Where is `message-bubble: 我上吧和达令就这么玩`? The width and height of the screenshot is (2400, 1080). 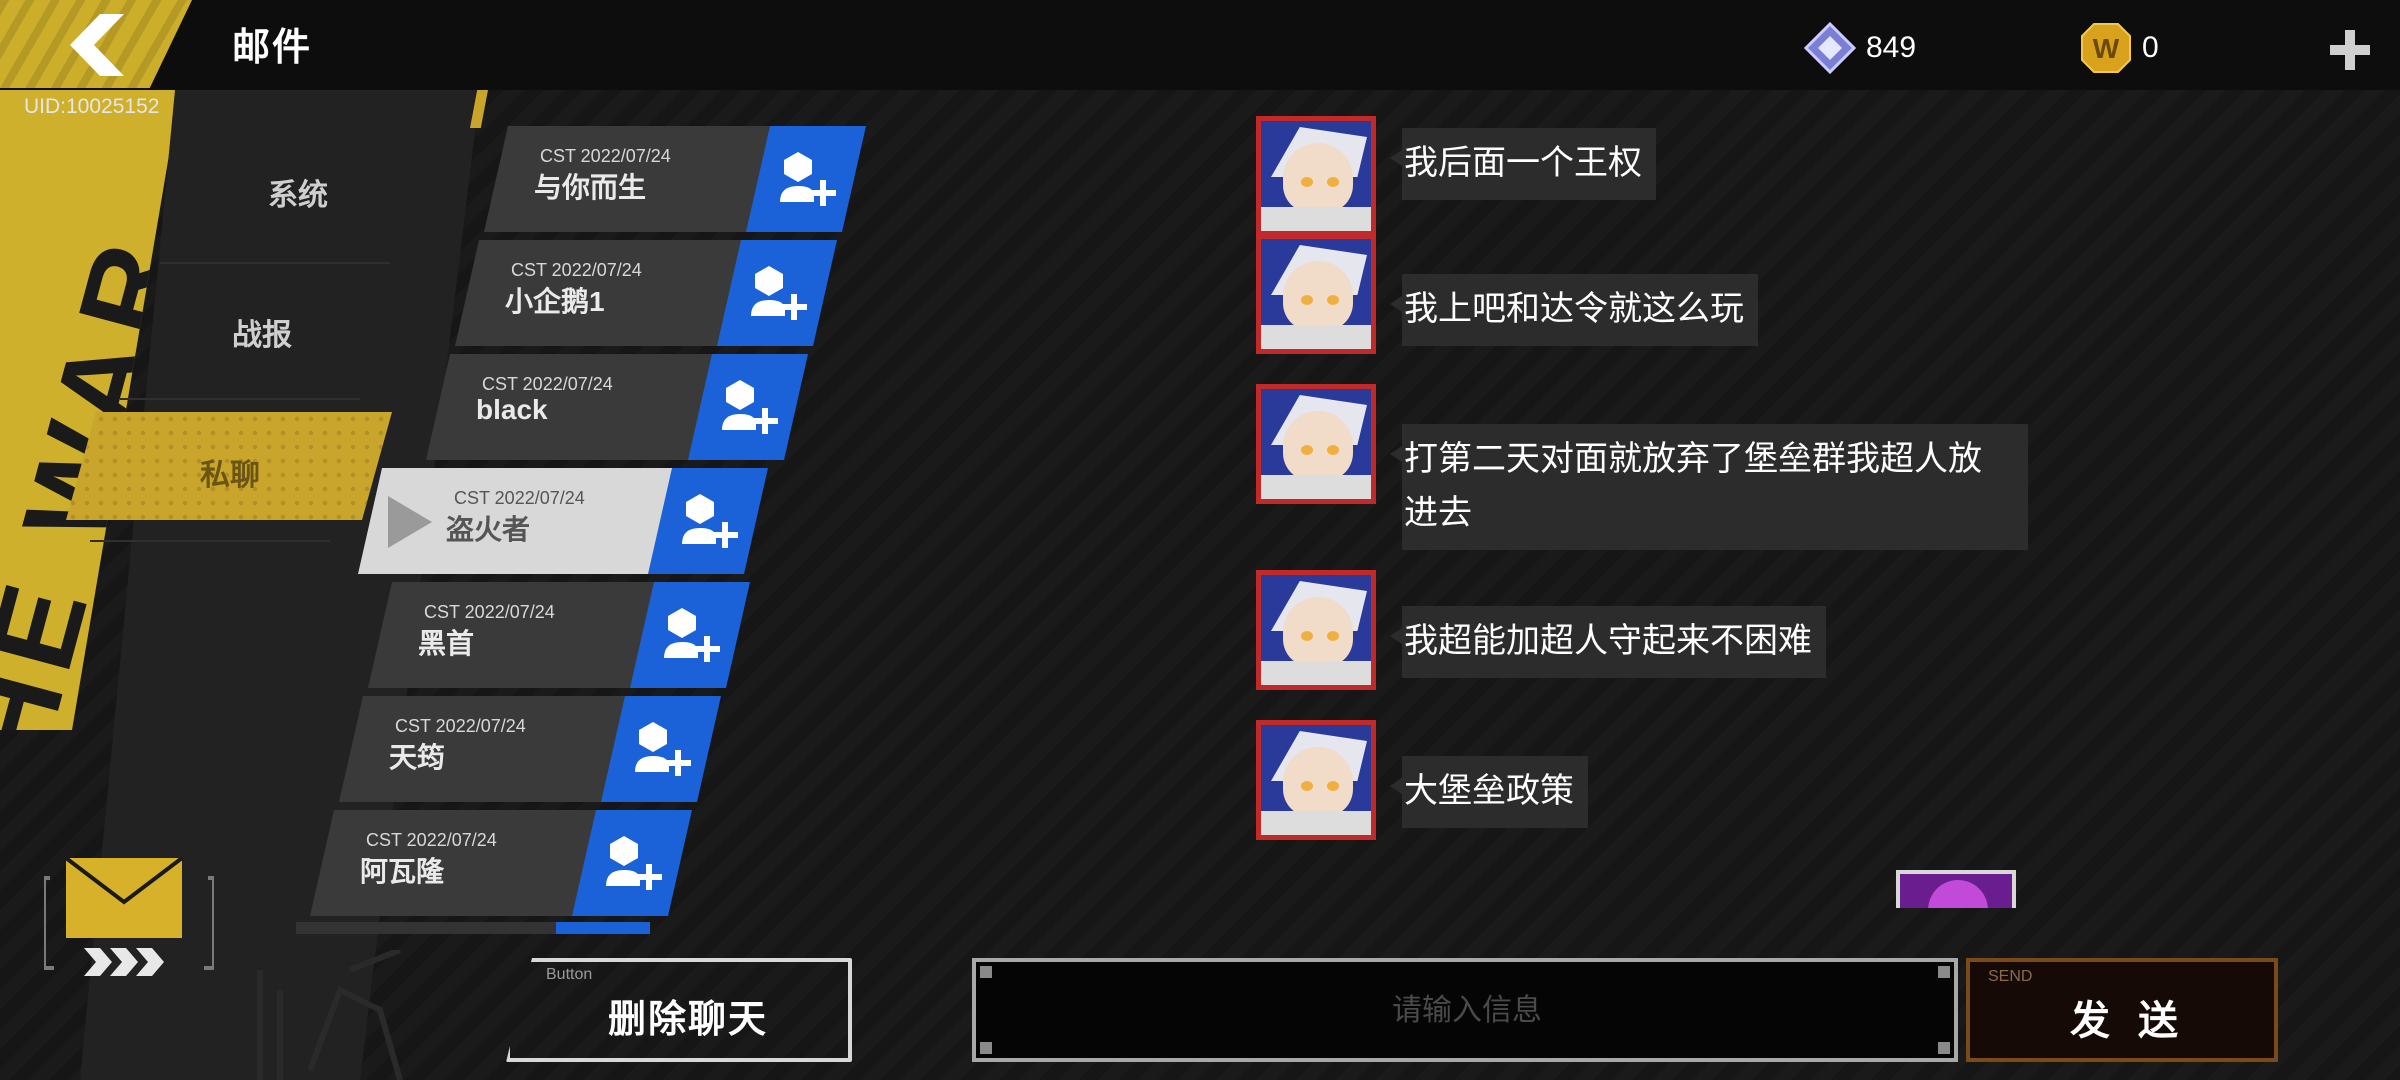 message-bubble: 我上吧和达令就这么玩 is located at coordinates (1574, 310).